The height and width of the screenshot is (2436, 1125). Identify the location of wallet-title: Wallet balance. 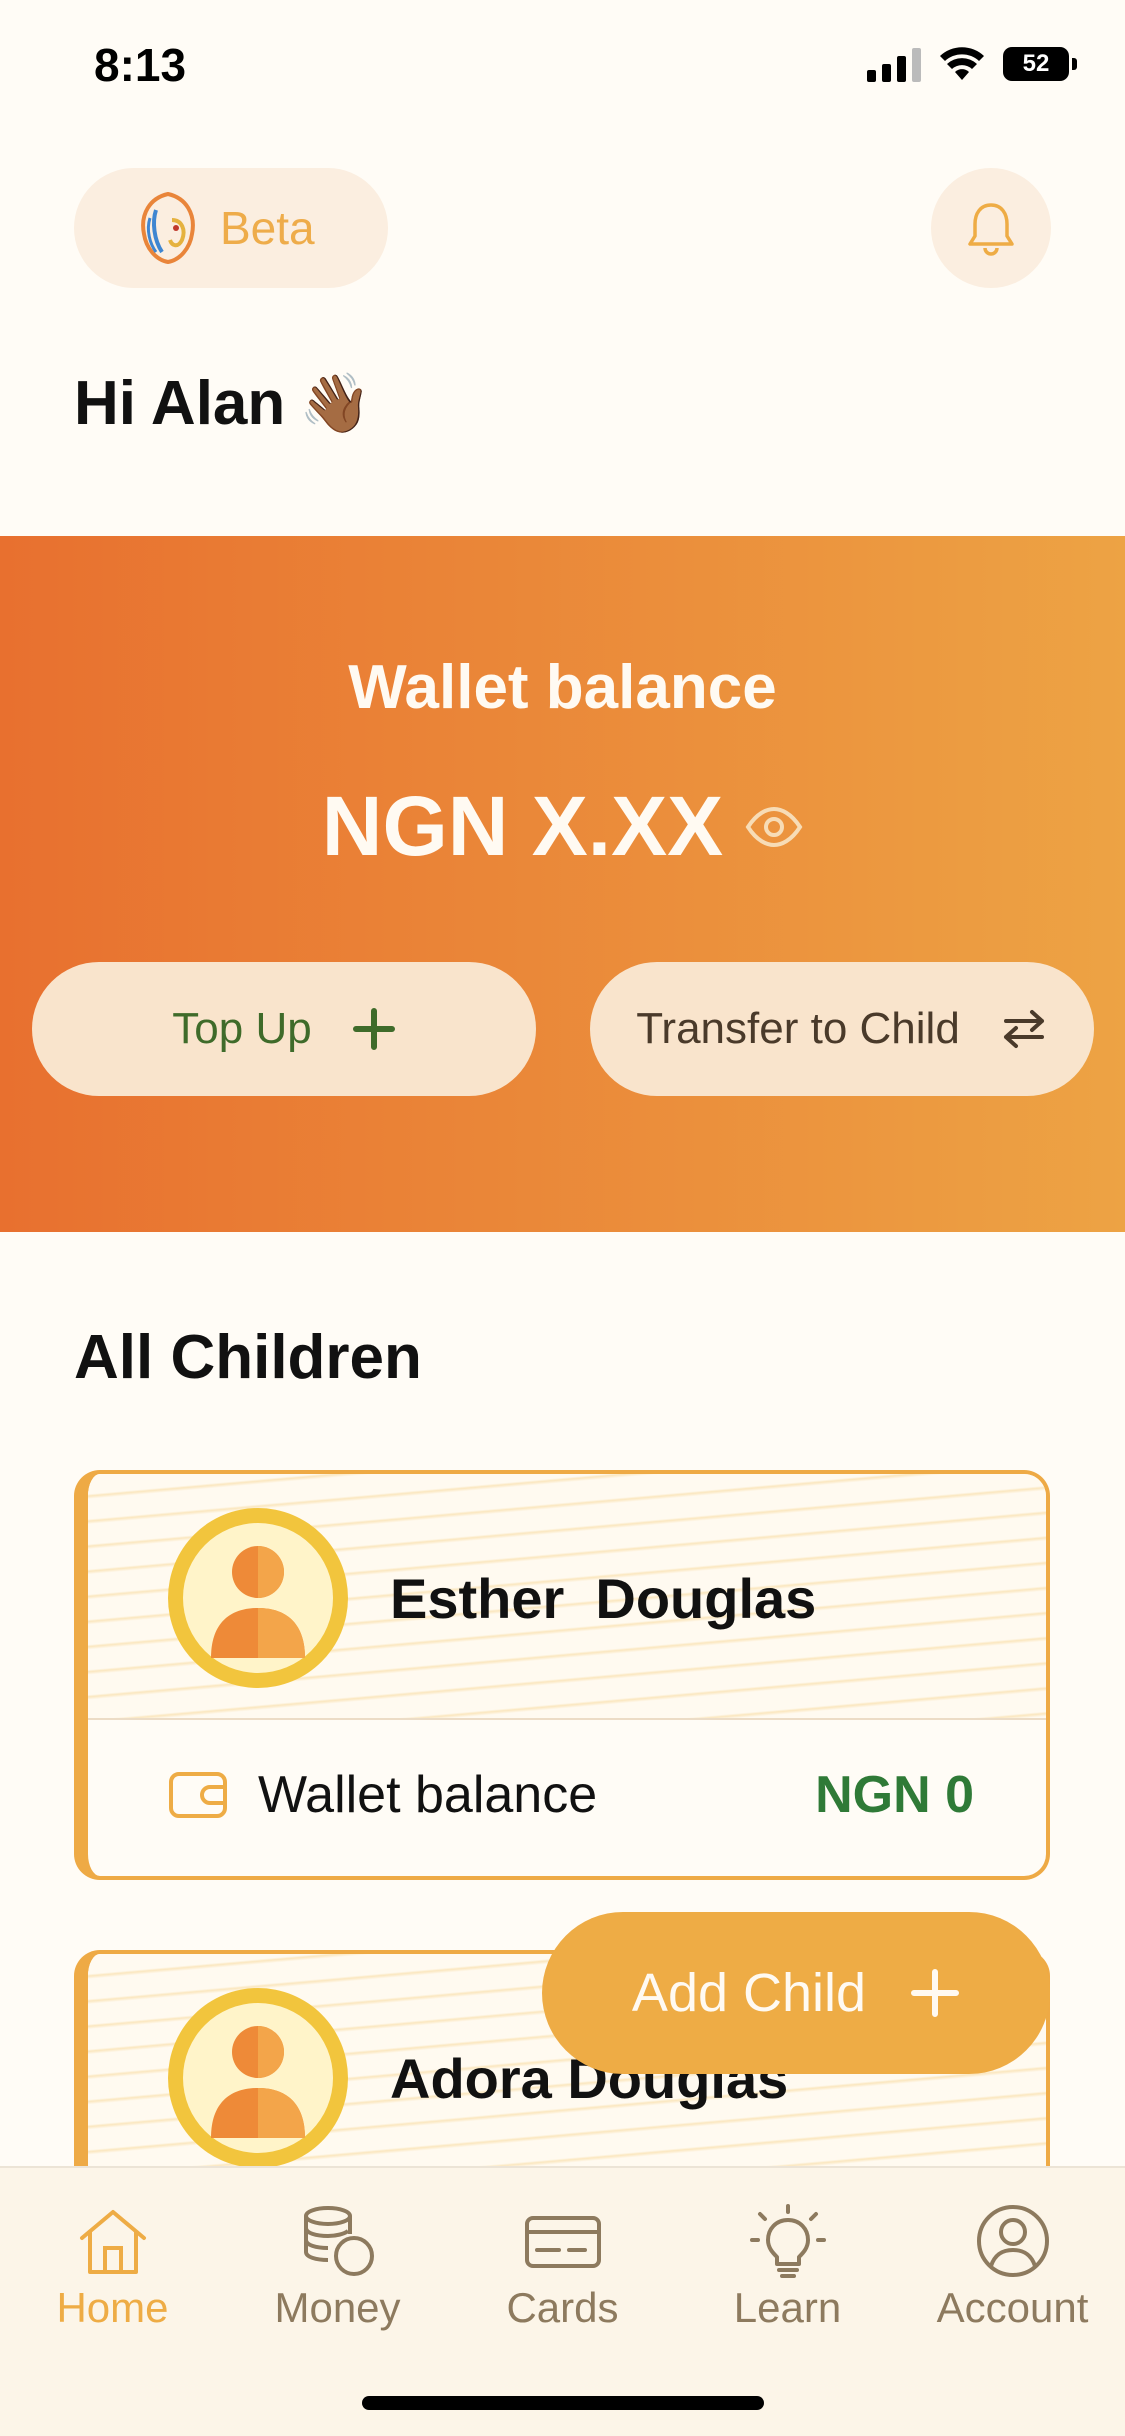
(562, 687).